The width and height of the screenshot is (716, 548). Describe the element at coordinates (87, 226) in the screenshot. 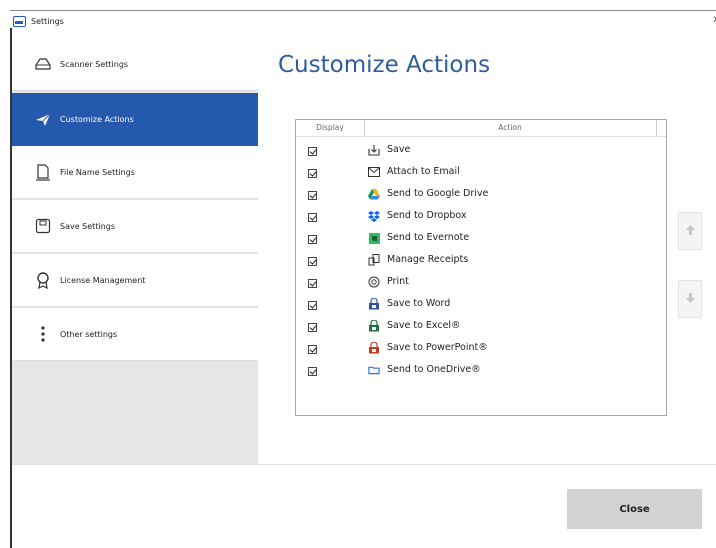

I see `sidebar-item-label: Save Settings` at that location.